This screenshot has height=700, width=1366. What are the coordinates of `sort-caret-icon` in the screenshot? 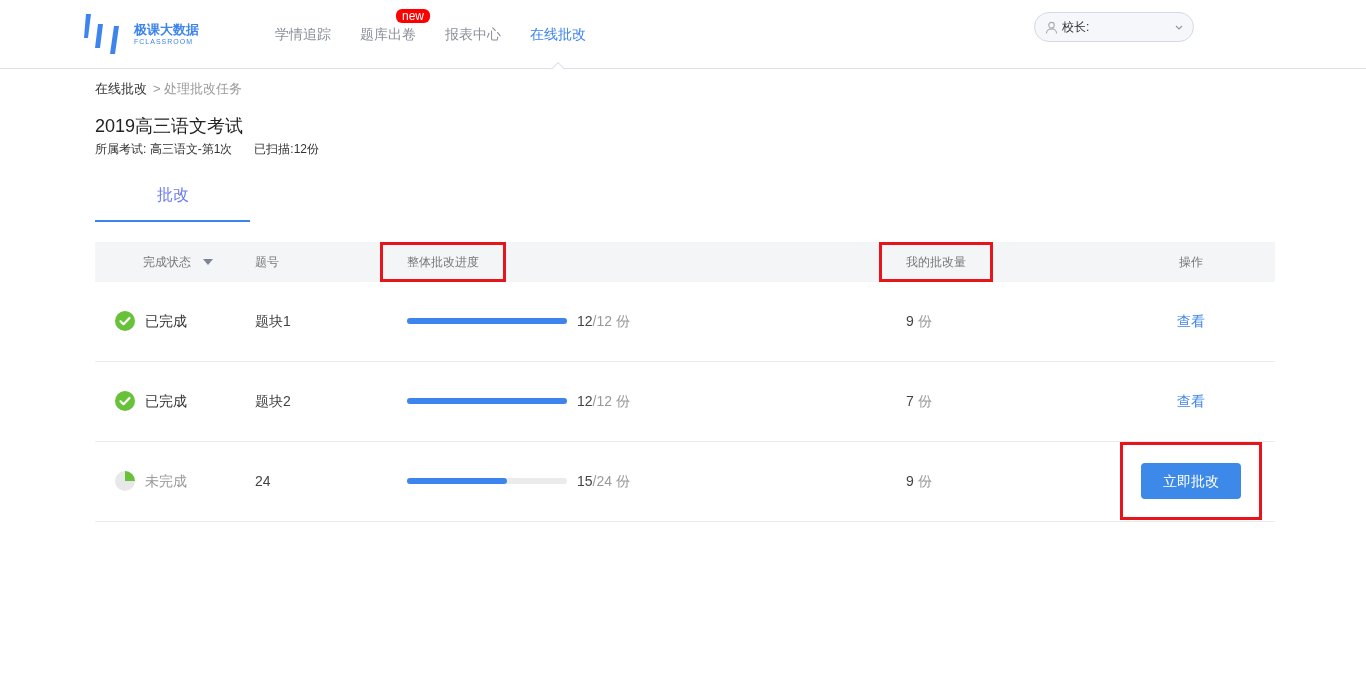 It's located at (208, 261).